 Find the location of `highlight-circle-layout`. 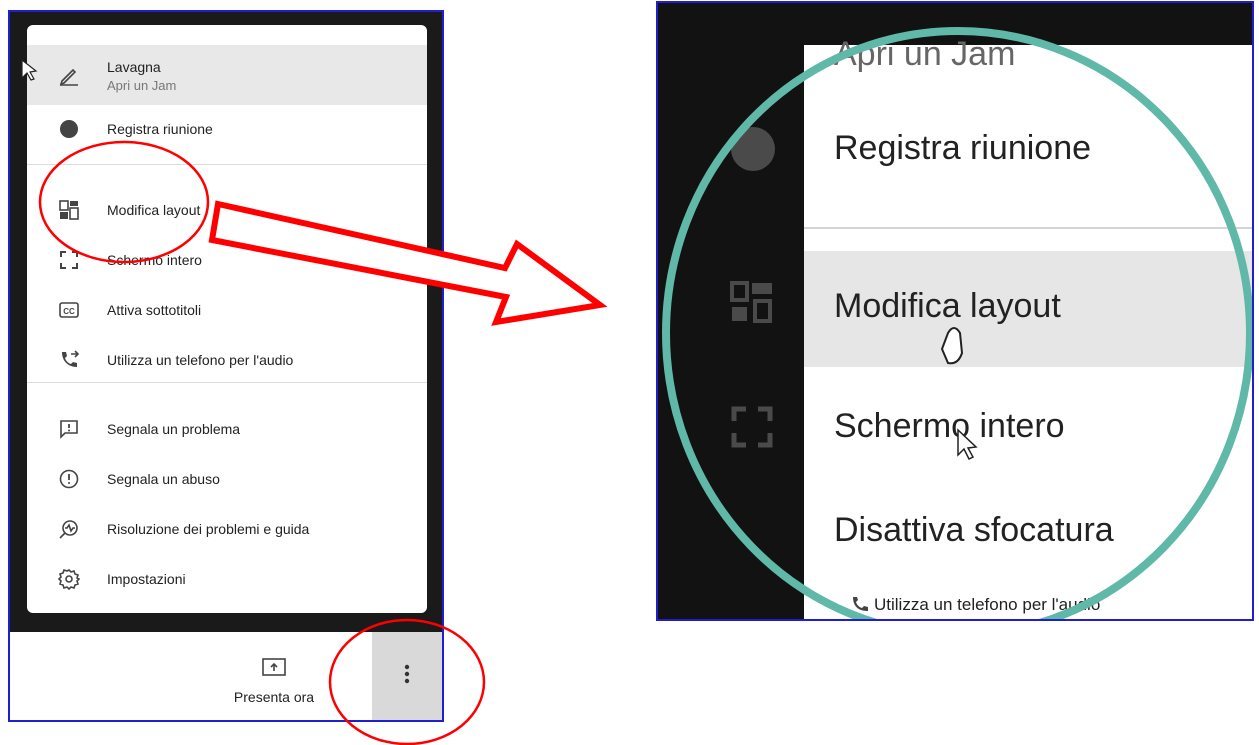

highlight-circle-layout is located at coordinates (124, 202).